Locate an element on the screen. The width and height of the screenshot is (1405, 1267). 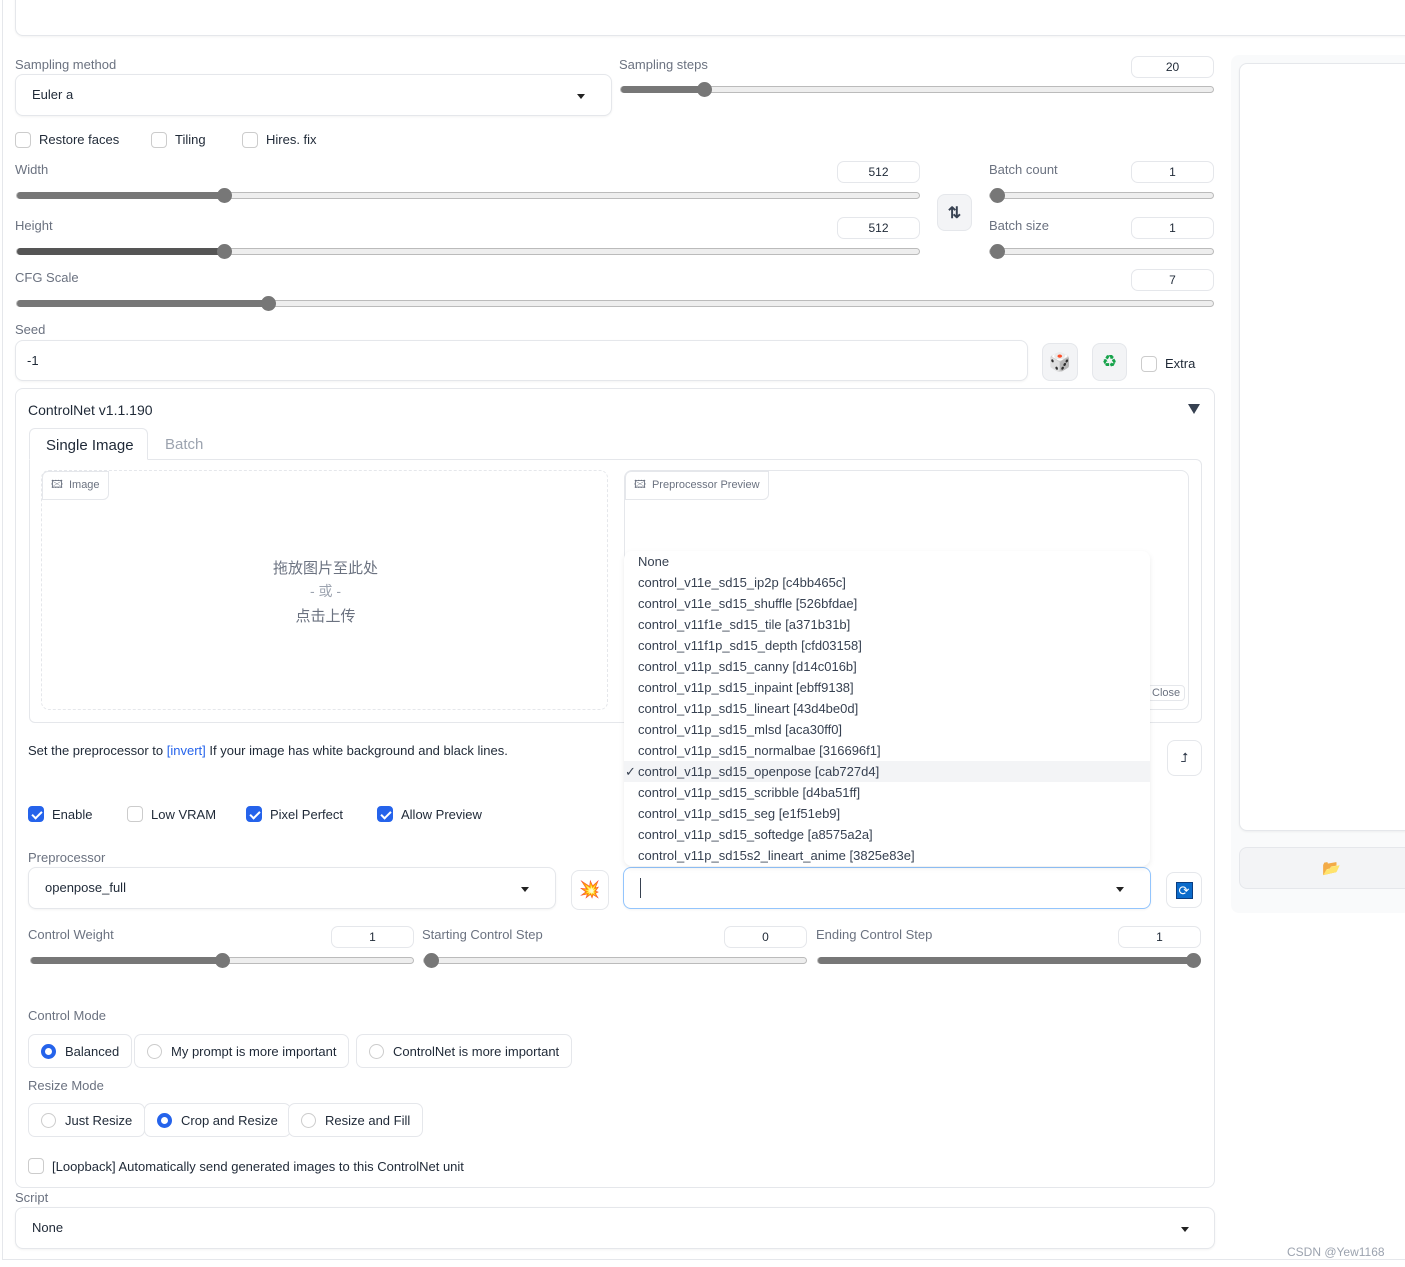
hint-prefix: Set the preprocessor to is located at coordinates (97, 750).